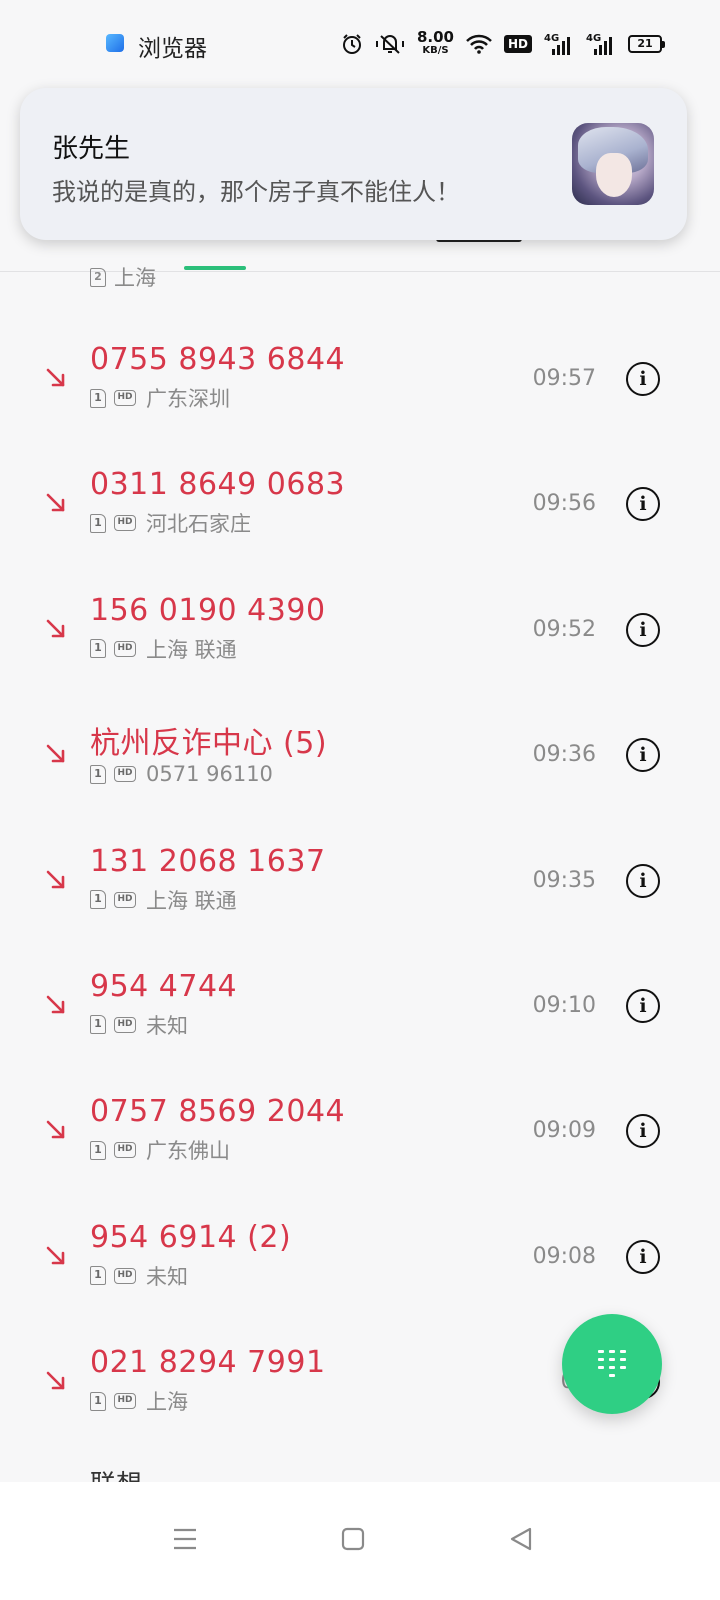 The height and width of the screenshot is (1600, 720). Describe the element at coordinates (218, 485) in the screenshot. I see `caller-name: 0311 8649 0683` at that location.